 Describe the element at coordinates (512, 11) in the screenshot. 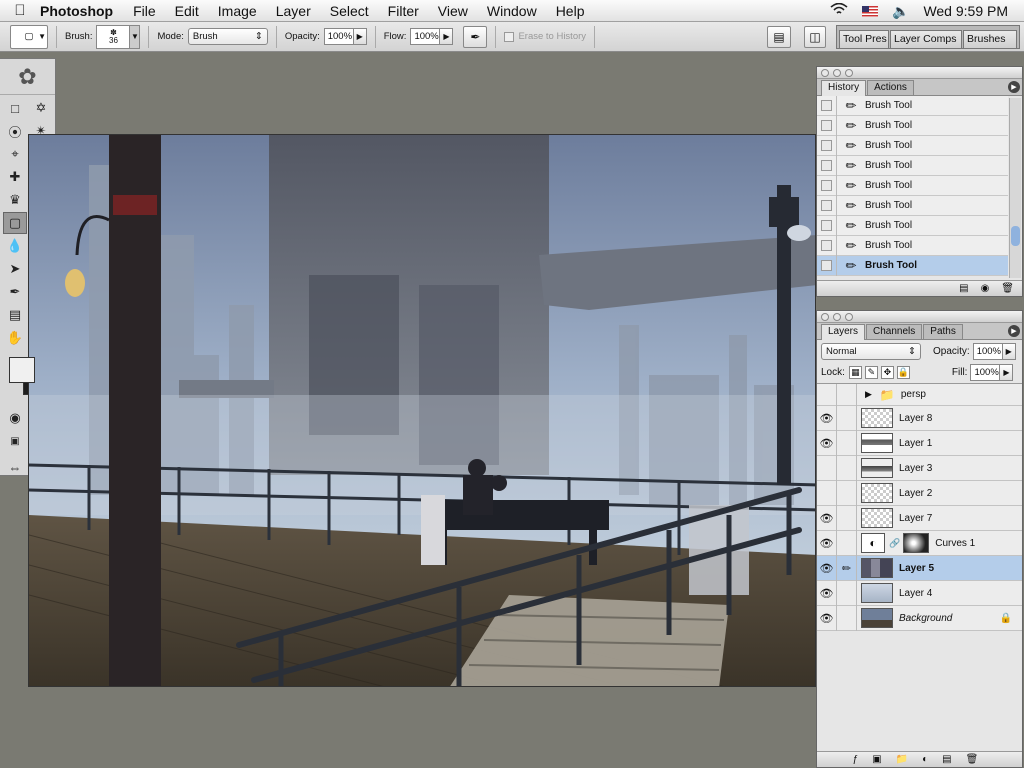

I see `menu-window: Window` at that location.